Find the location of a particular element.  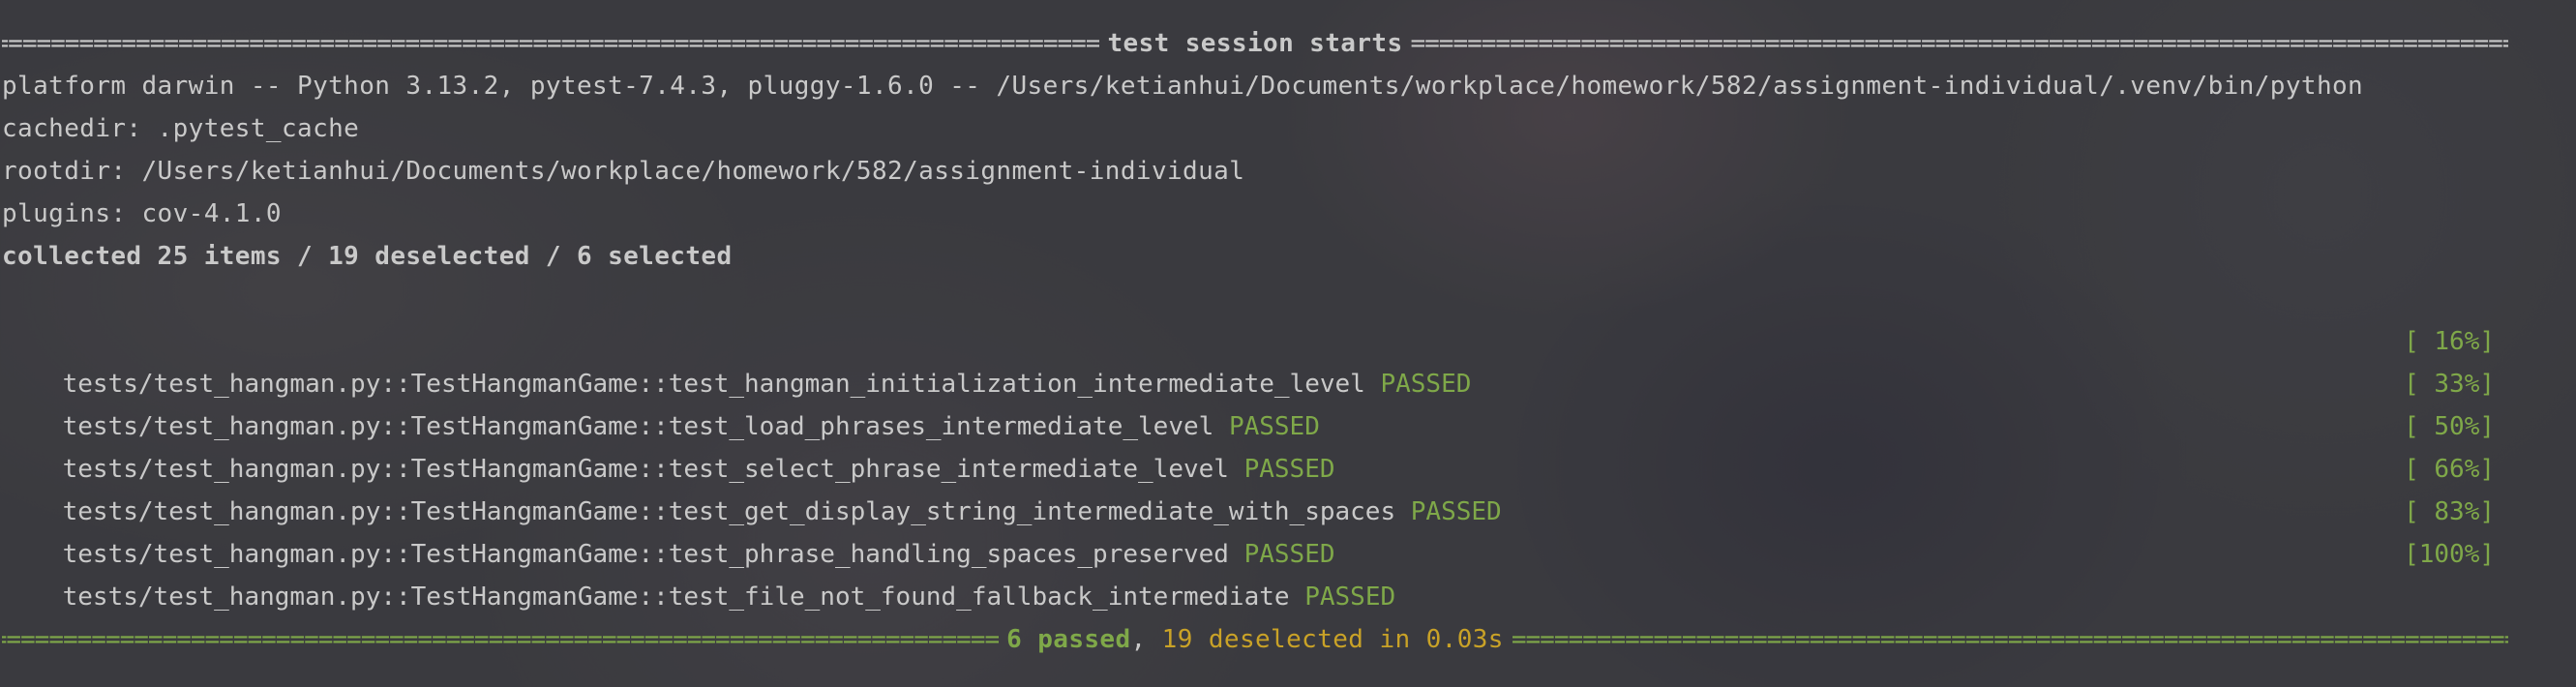

test-progress: [ 83%] is located at coordinates (2449, 511).